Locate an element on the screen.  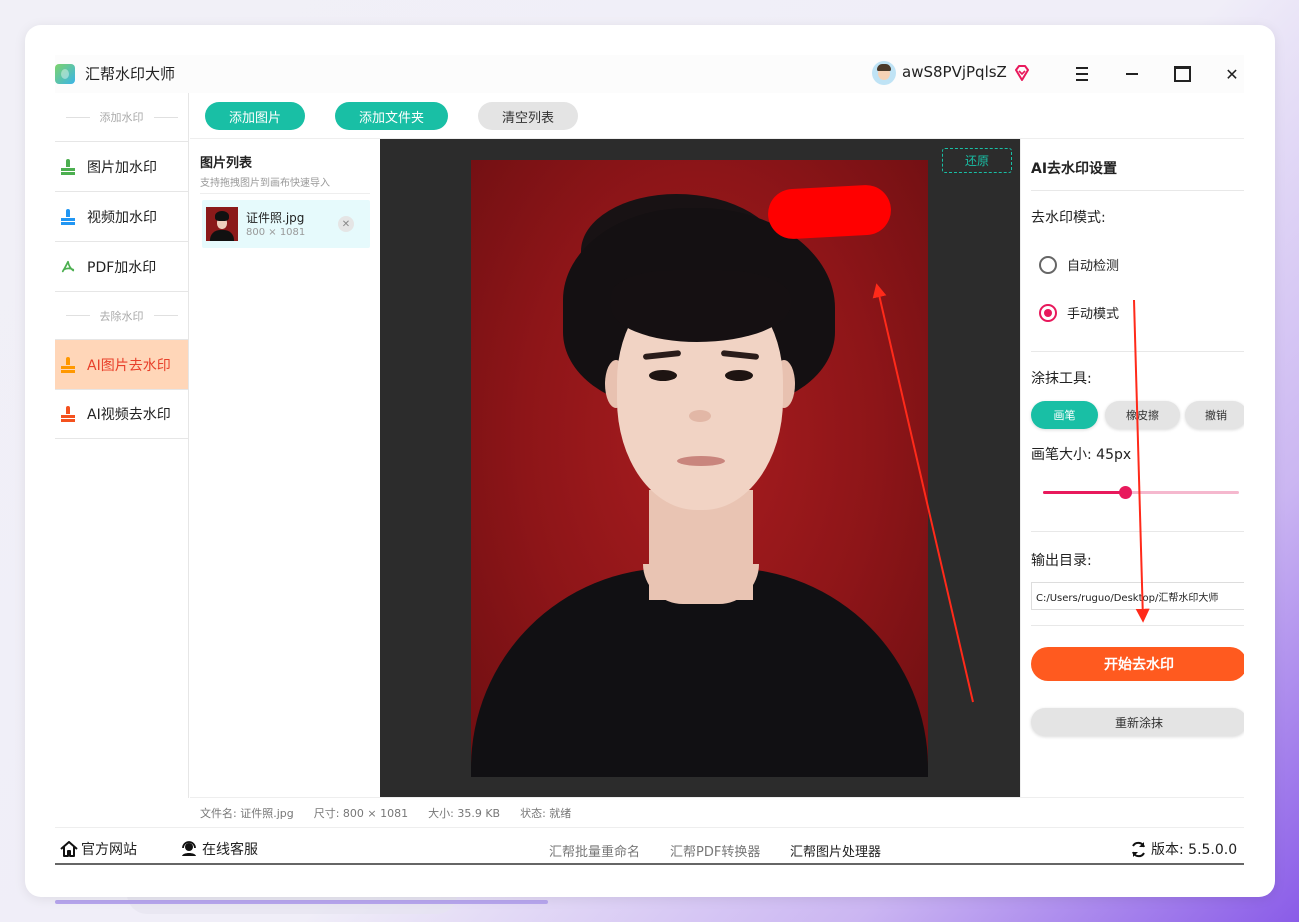
vip-diamond-icon is located at coordinates (1022, 73).